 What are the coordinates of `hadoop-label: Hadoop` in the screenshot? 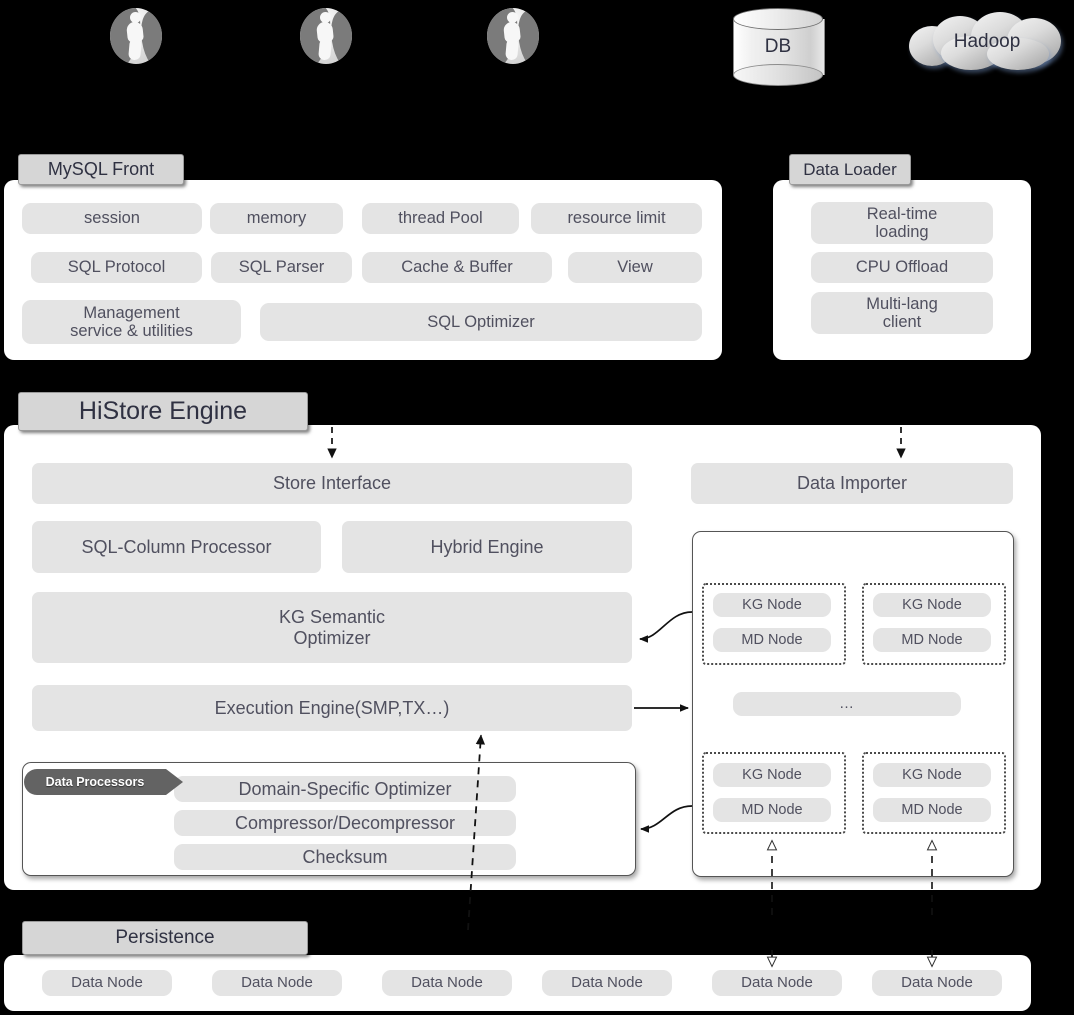 It's located at (987, 41).